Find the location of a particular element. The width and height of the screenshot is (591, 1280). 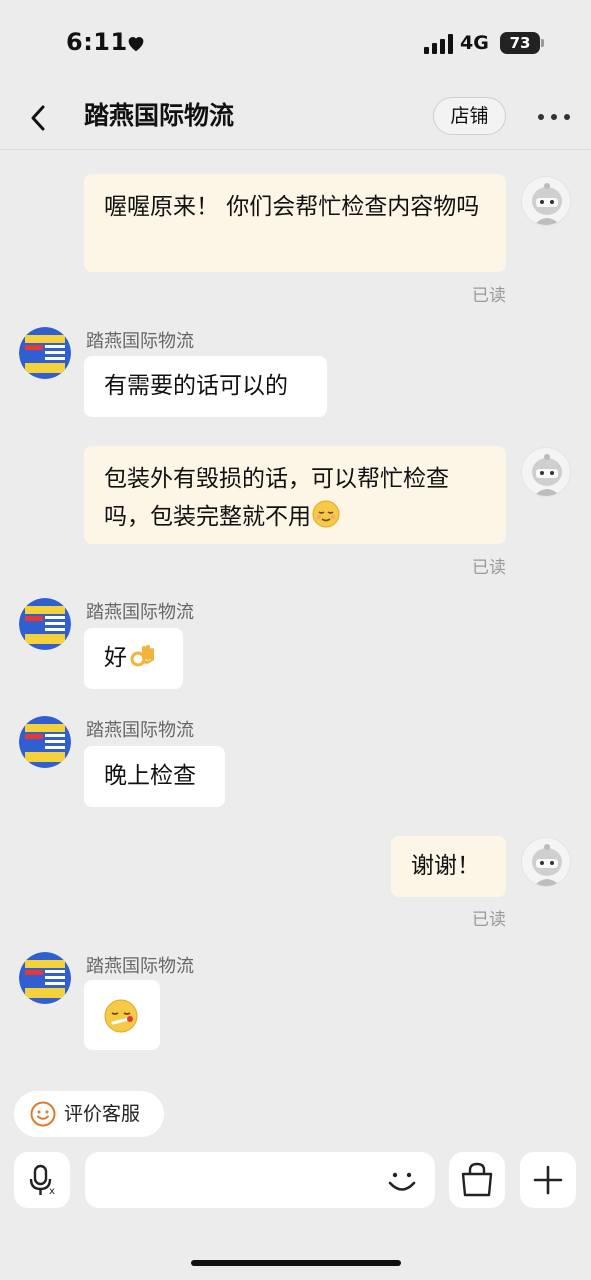

battery-indicator: 73 is located at coordinates (520, 43).